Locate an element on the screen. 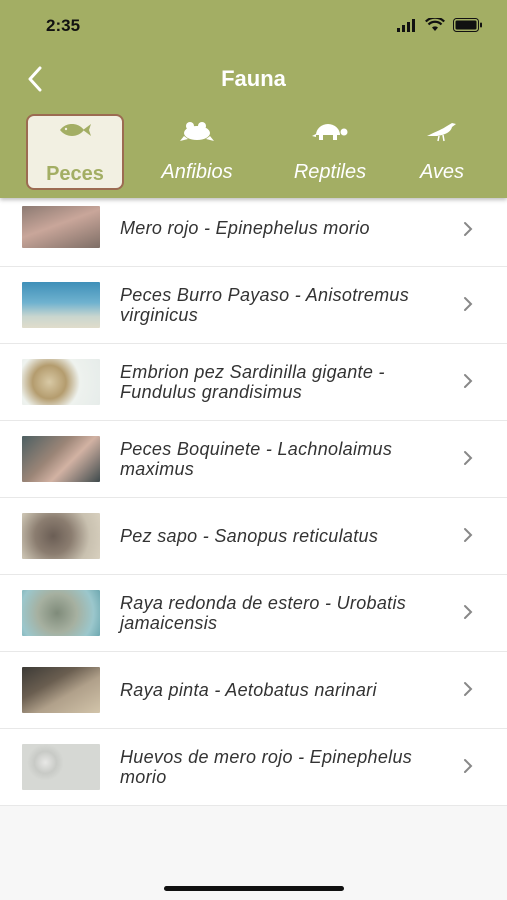 The width and height of the screenshot is (507, 900). list-item: Huevos de mero rojo - Epinephelus morio is located at coordinates (253, 767).